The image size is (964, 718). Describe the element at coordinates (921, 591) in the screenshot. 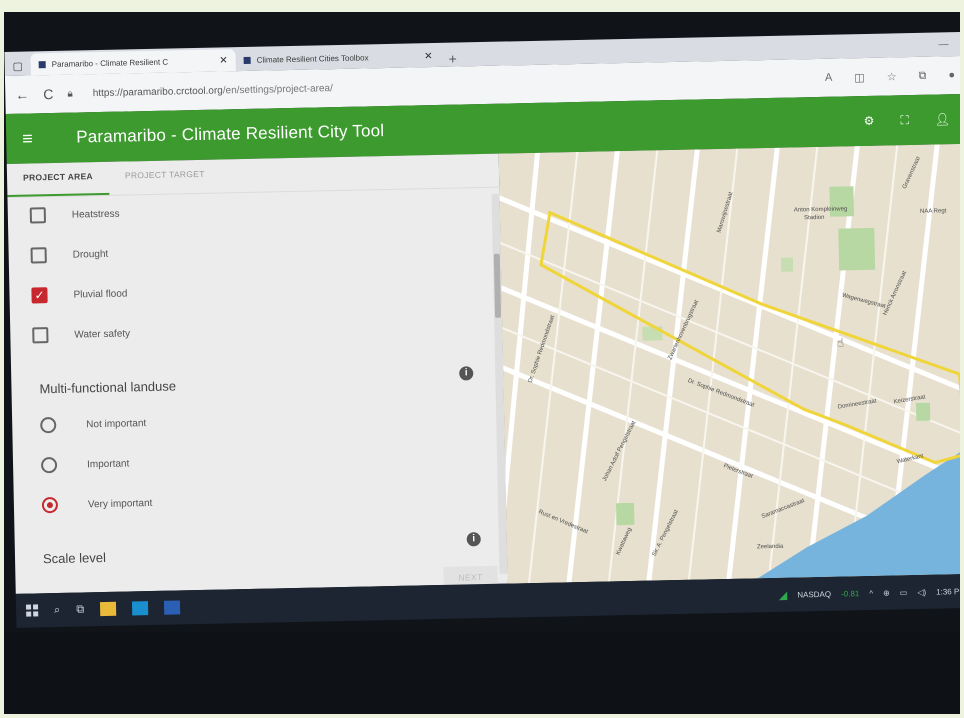

I see `volume-icon: ◁)` at that location.